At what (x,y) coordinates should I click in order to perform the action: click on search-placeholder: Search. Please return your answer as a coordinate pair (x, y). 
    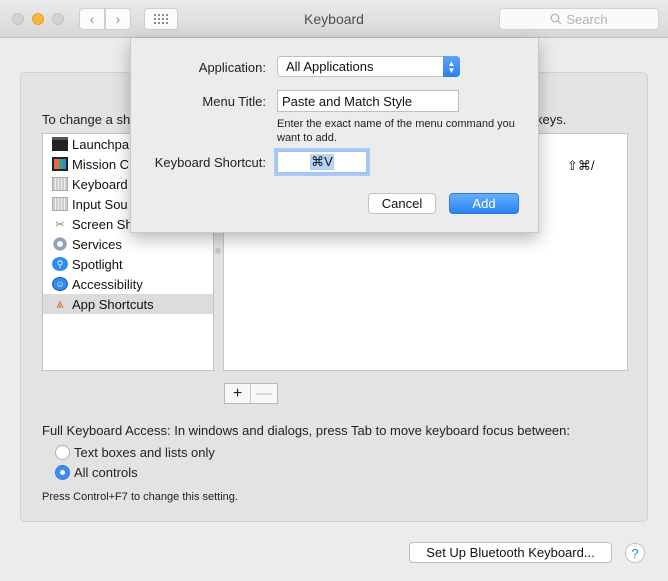
    Looking at the image, I should click on (587, 19).